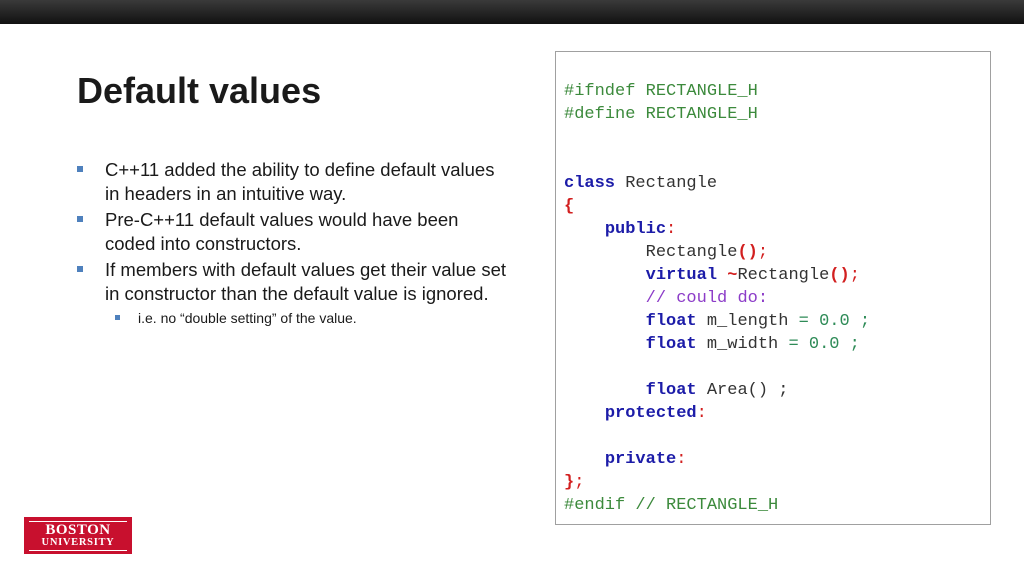 This screenshot has height=576, width=1024. Describe the element at coordinates (569, 482) in the screenshot. I see `close-brace: }` at that location.